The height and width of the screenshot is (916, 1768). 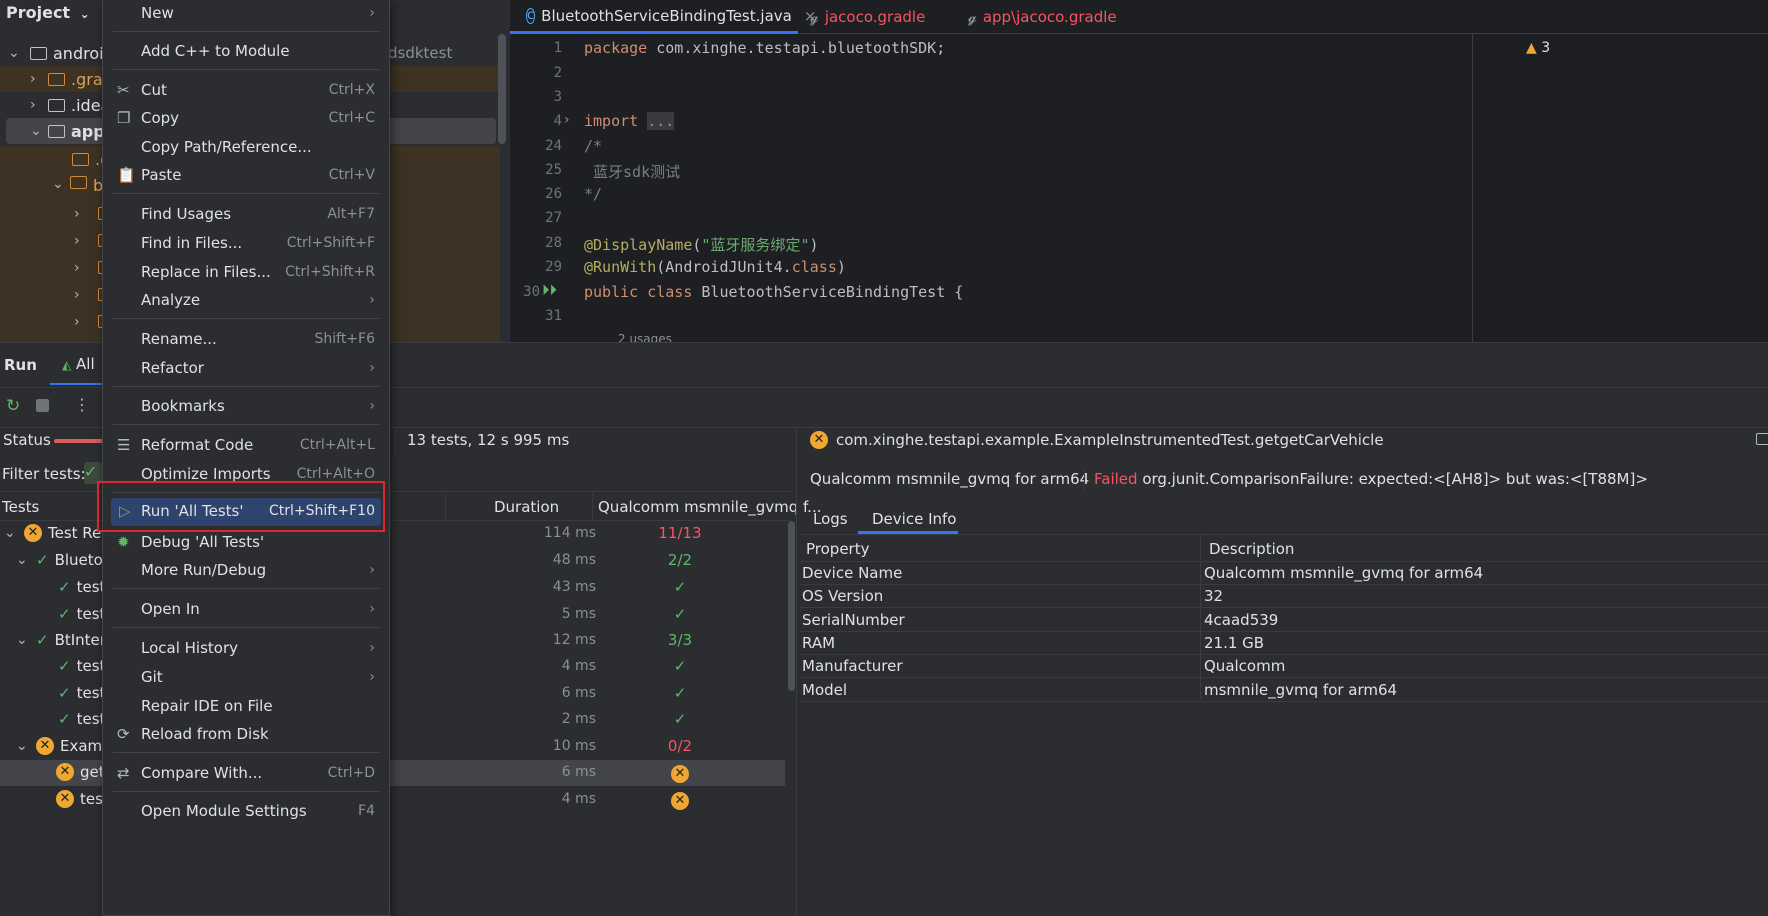 I want to click on tab-logs: Logs, so click(x=830, y=519).